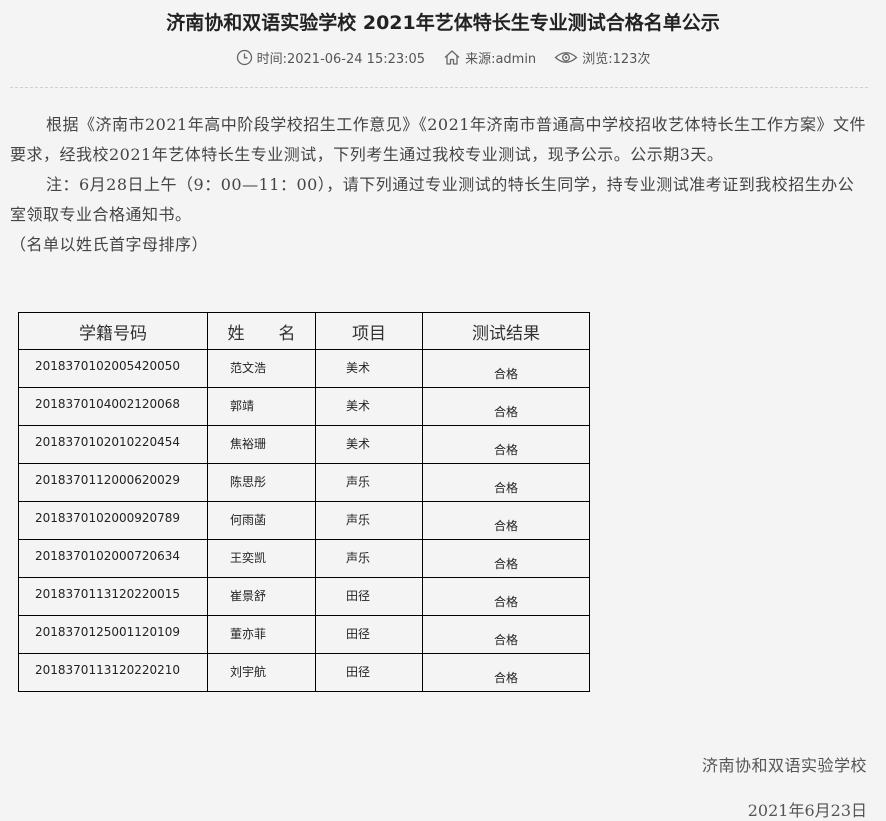  I want to click on clock-icon, so click(244, 57).